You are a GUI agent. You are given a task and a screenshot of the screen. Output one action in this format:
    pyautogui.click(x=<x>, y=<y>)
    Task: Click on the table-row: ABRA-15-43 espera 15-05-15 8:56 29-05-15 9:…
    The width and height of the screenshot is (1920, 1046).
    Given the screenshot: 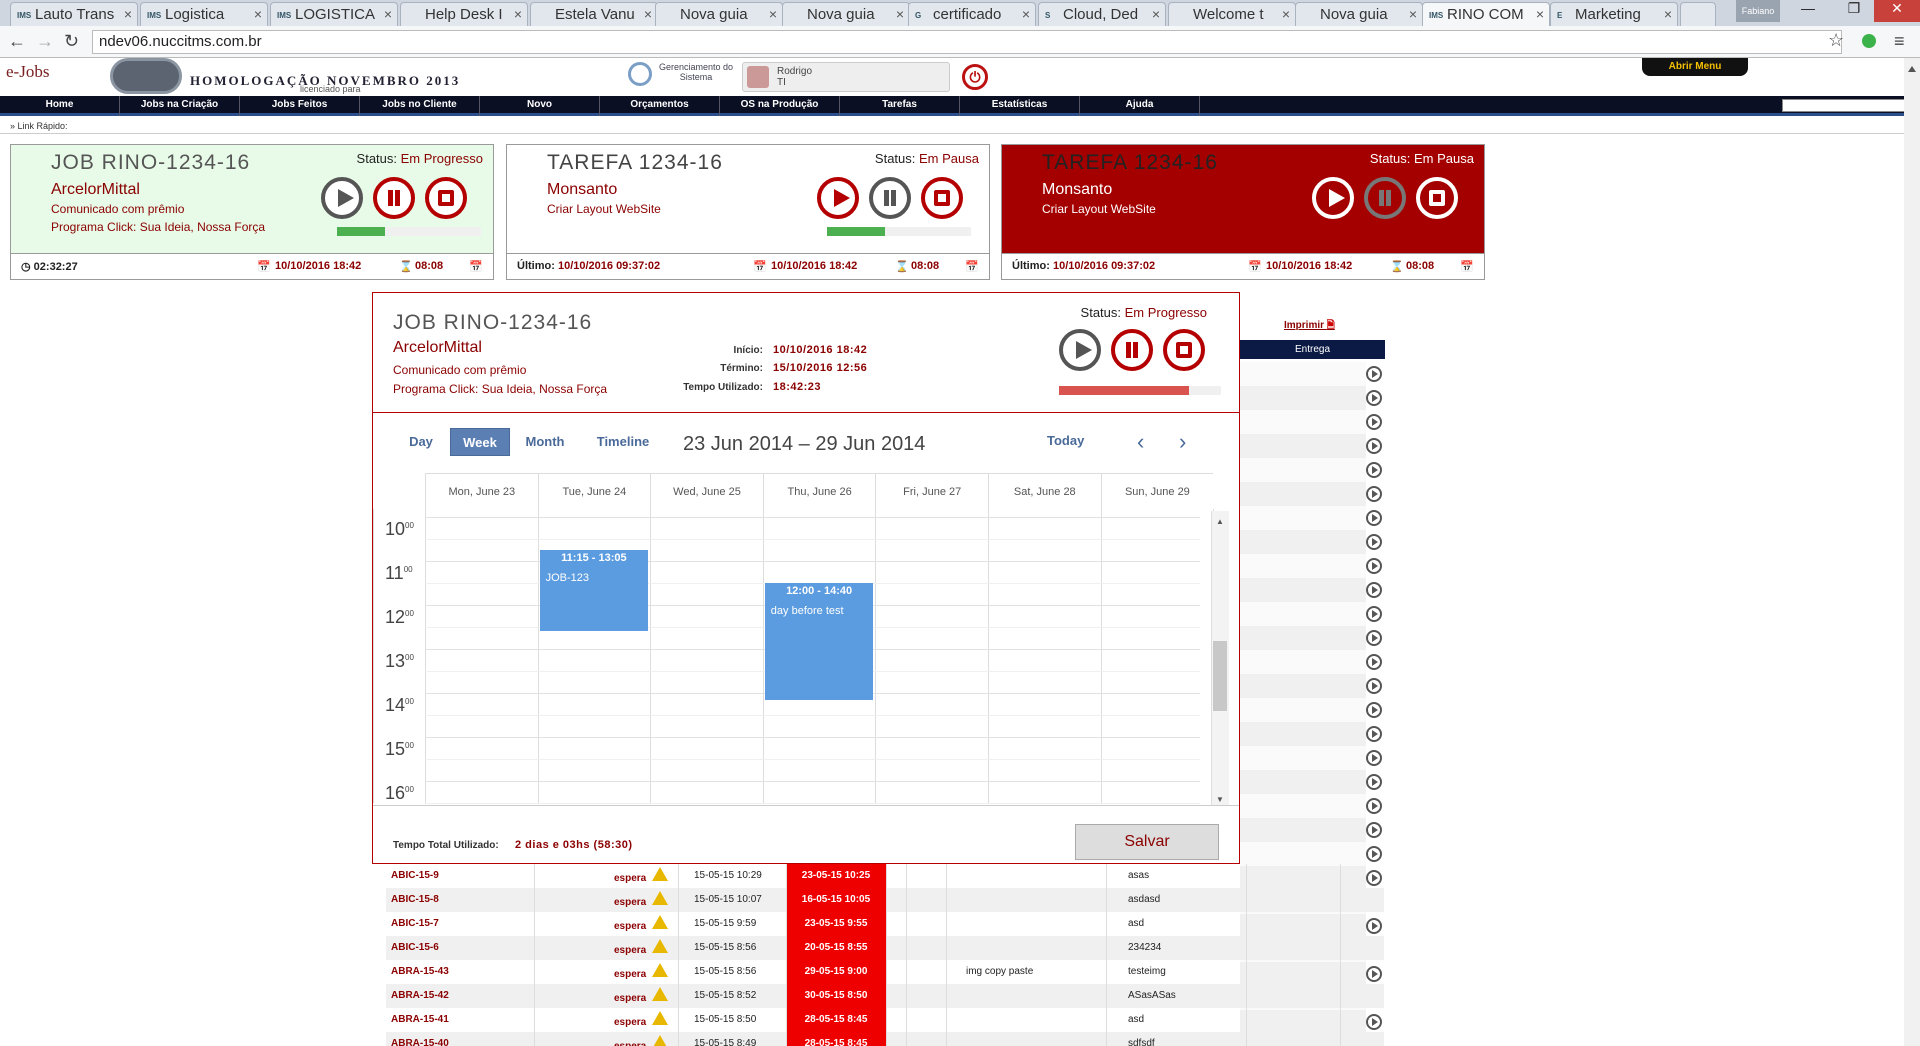 What is the action you would take?
    pyautogui.click(x=885, y=972)
    